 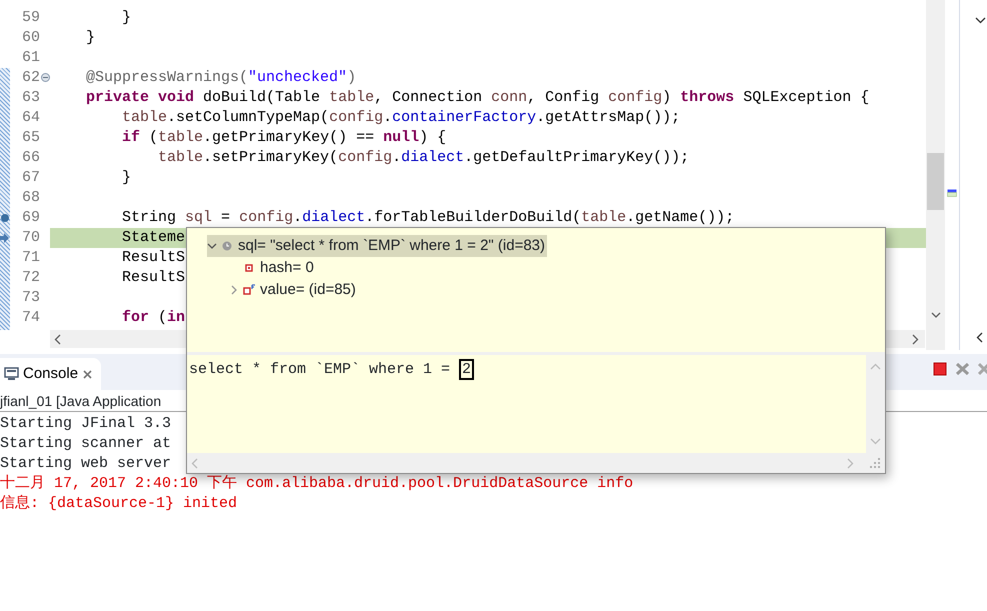 What do you see at coordinates (272, 268) in the screenshot?
I see `variable-row: hash= 0` at bounding box center [272, 268].